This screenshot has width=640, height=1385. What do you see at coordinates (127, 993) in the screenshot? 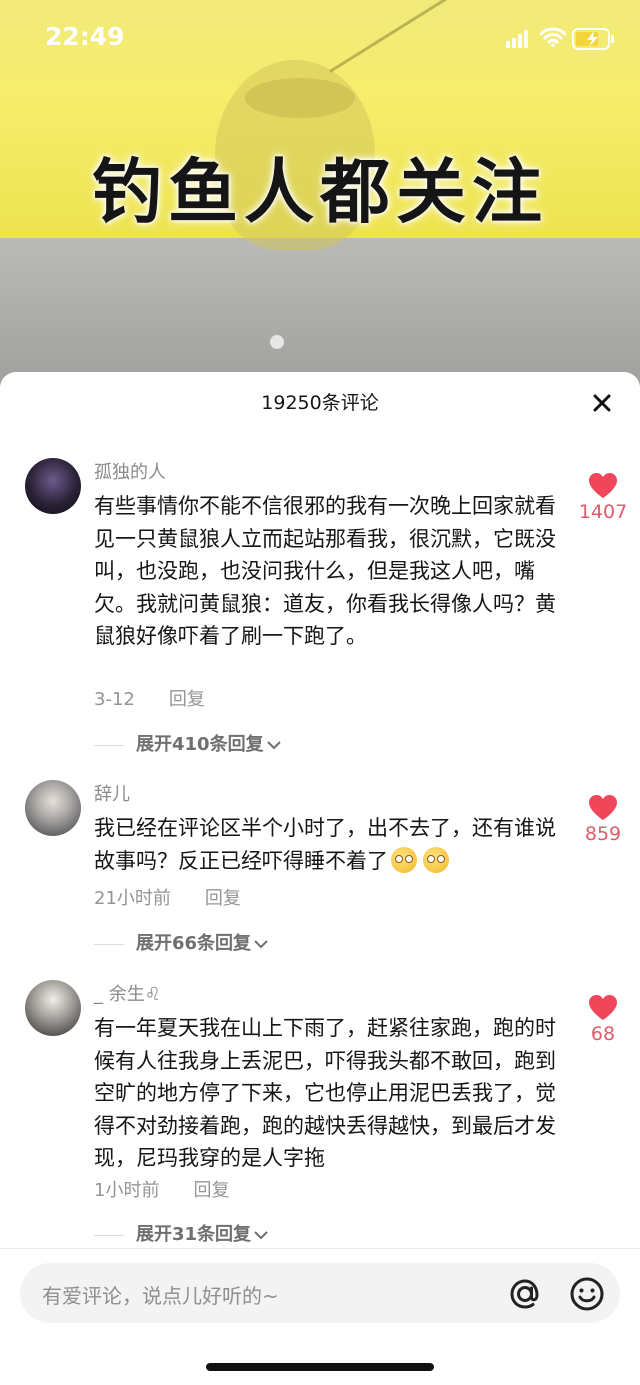
I see `comment-author: _ 余生♌` at bounding box center [127, 993].